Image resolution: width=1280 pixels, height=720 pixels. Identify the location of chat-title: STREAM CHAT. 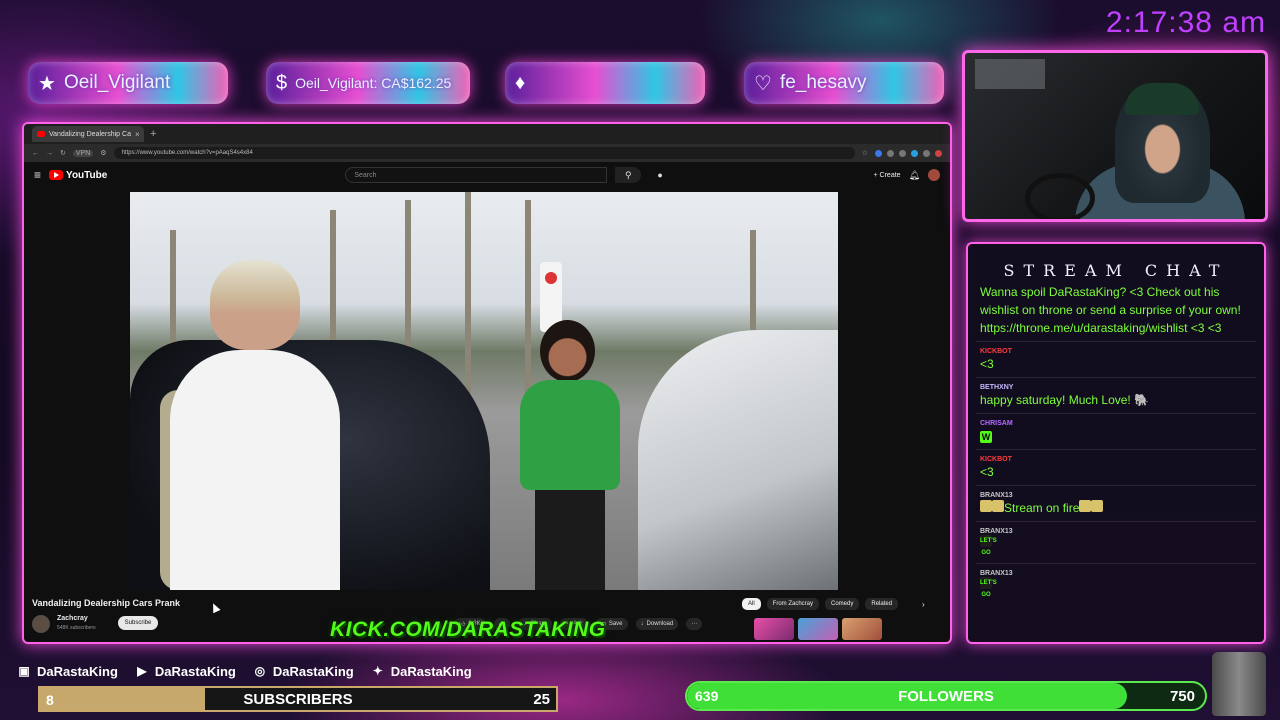
(1116, 270).